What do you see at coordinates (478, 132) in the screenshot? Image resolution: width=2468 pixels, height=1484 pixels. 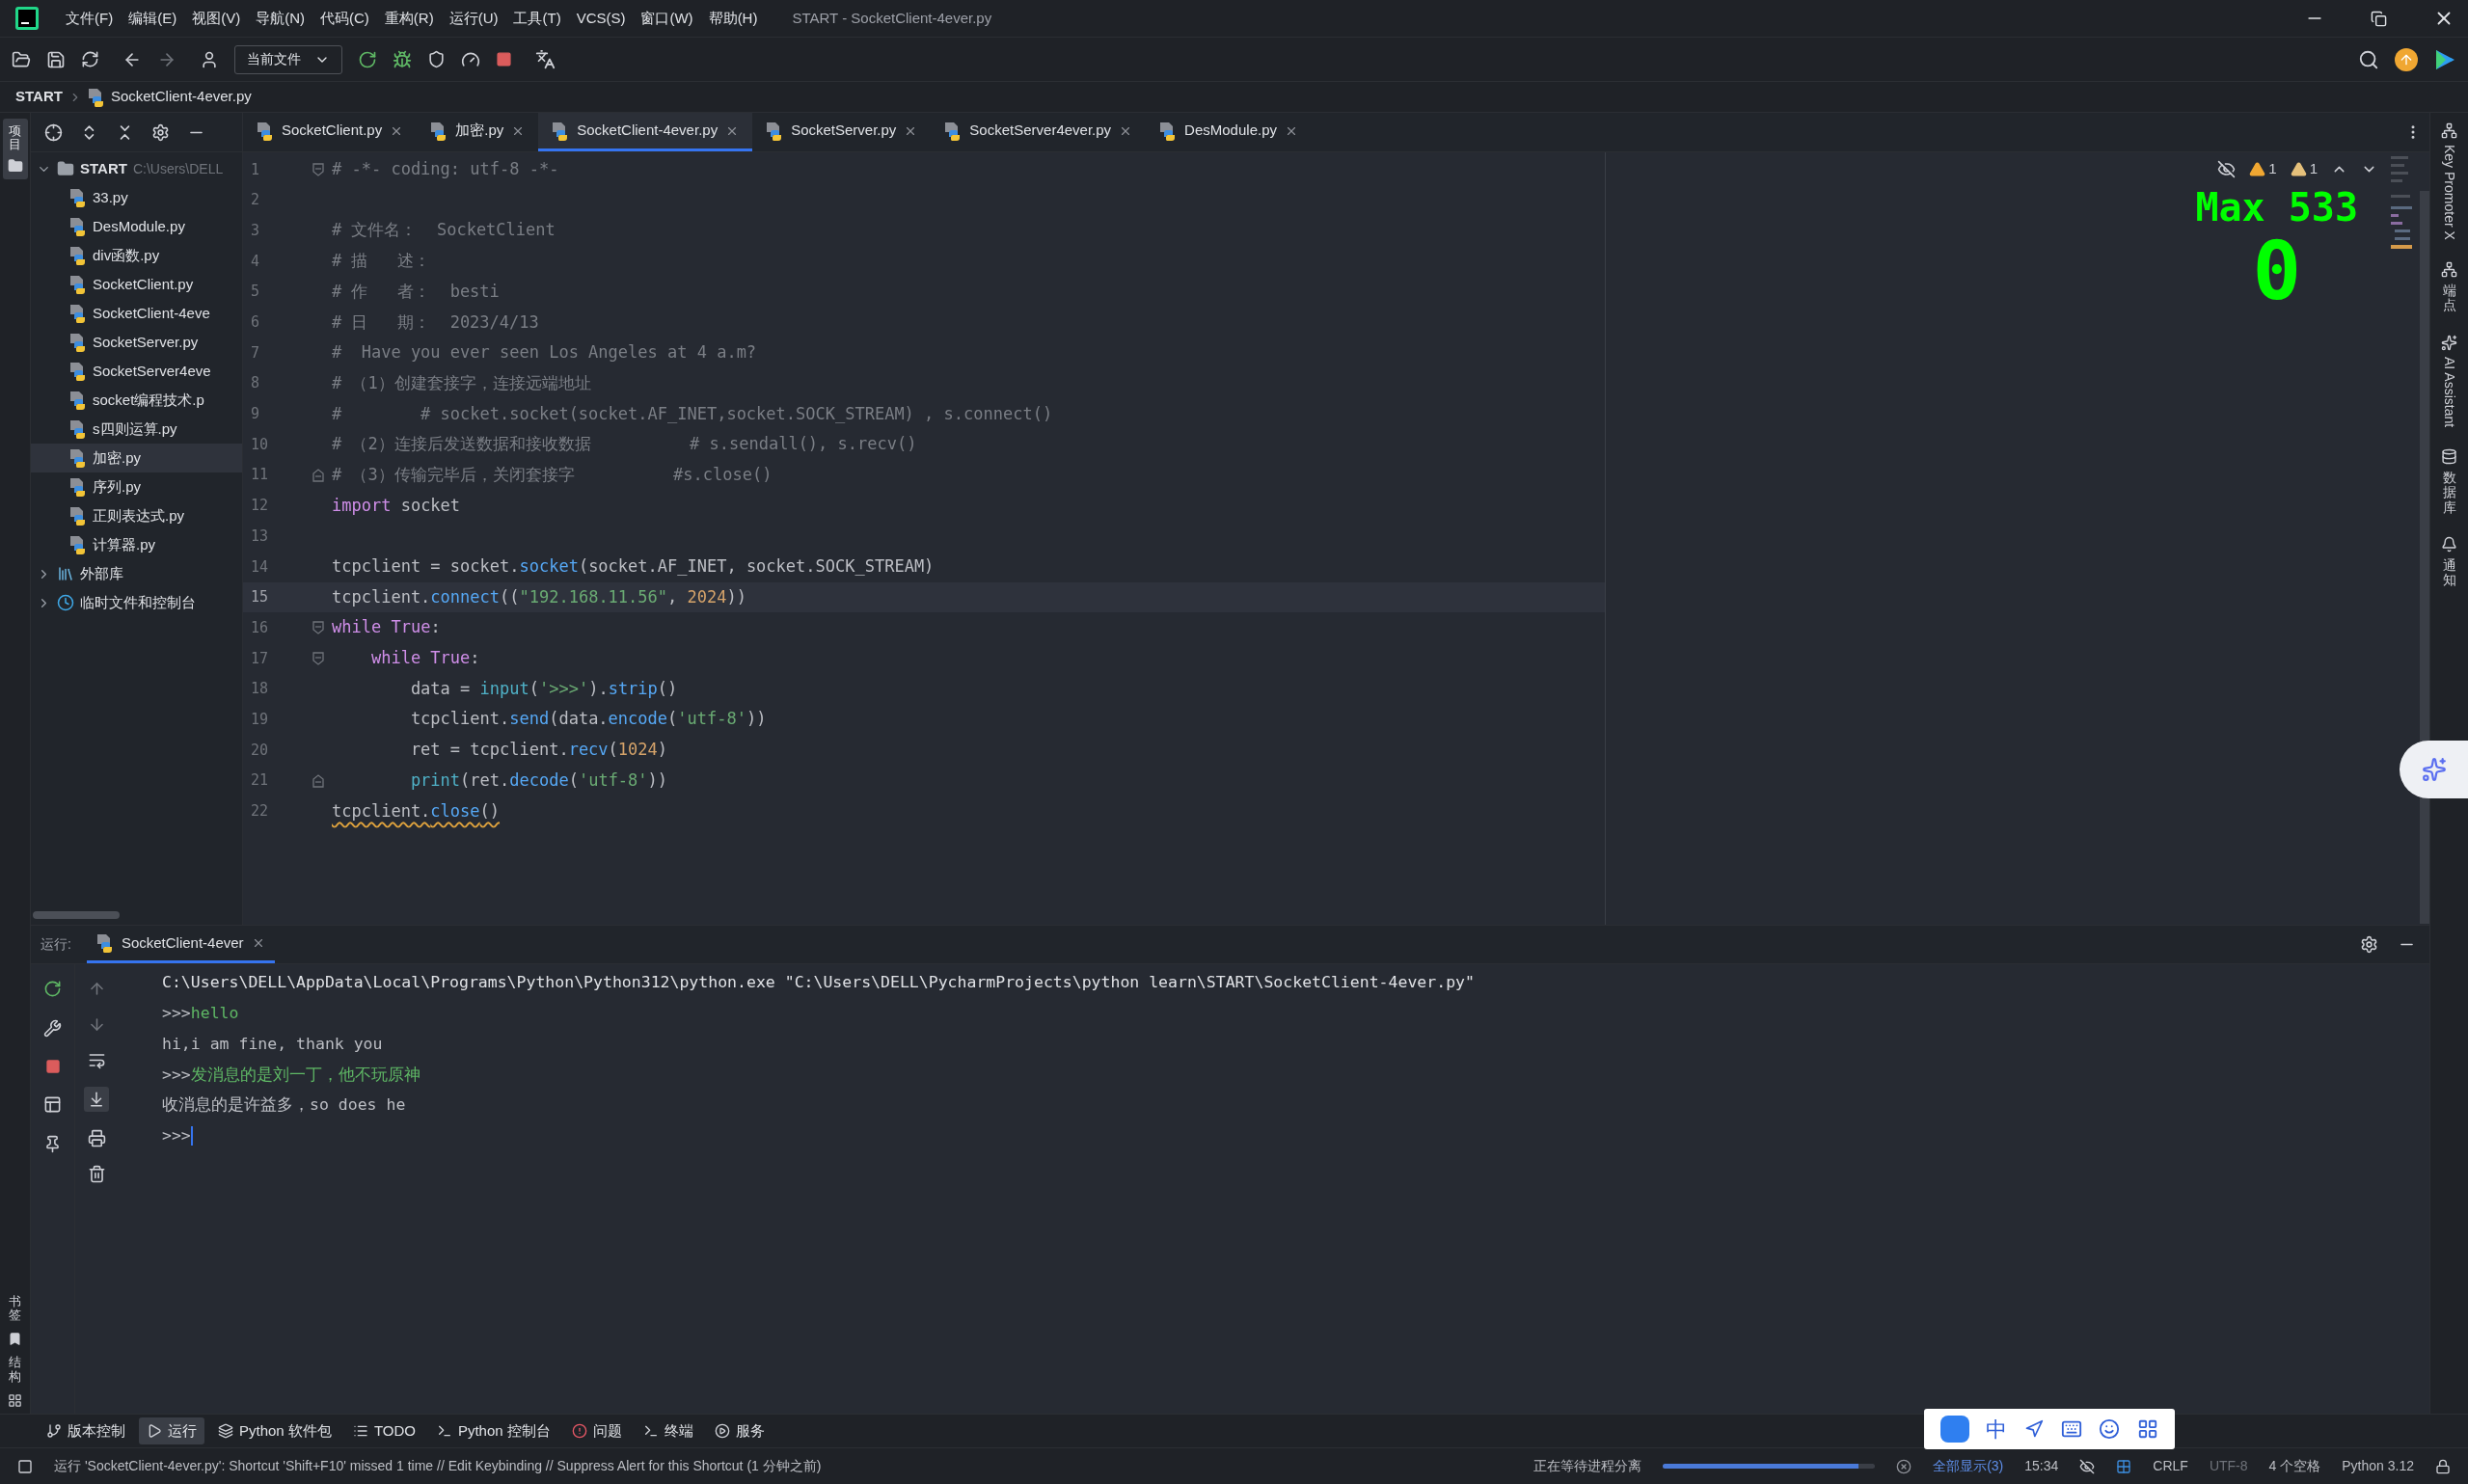 I see `editor-tab: 加密.py` at bounding box center [478, 132].